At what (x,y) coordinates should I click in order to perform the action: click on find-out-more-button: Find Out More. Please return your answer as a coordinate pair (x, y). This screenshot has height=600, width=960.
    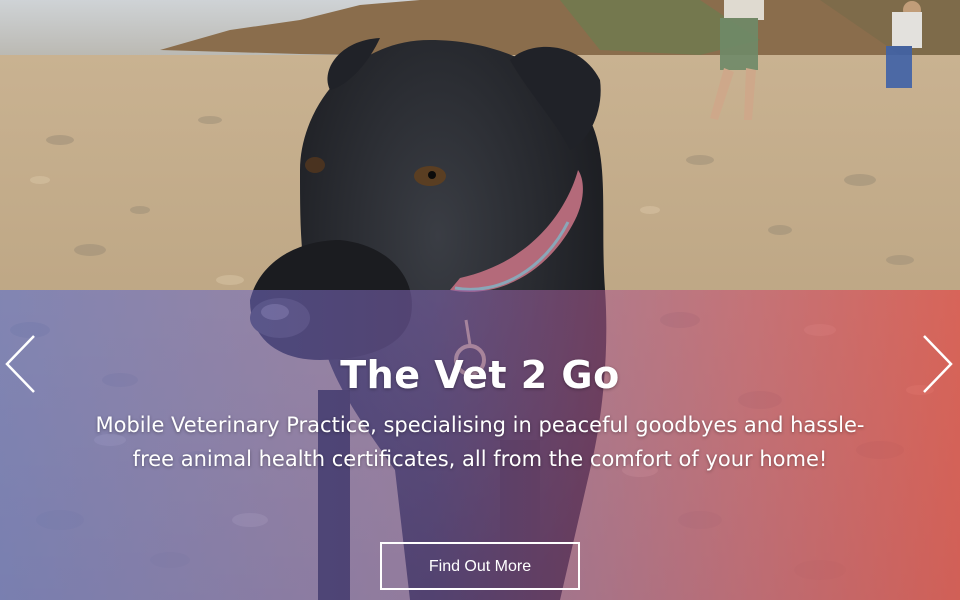
    Looking at the image, I should click on (480, 566).